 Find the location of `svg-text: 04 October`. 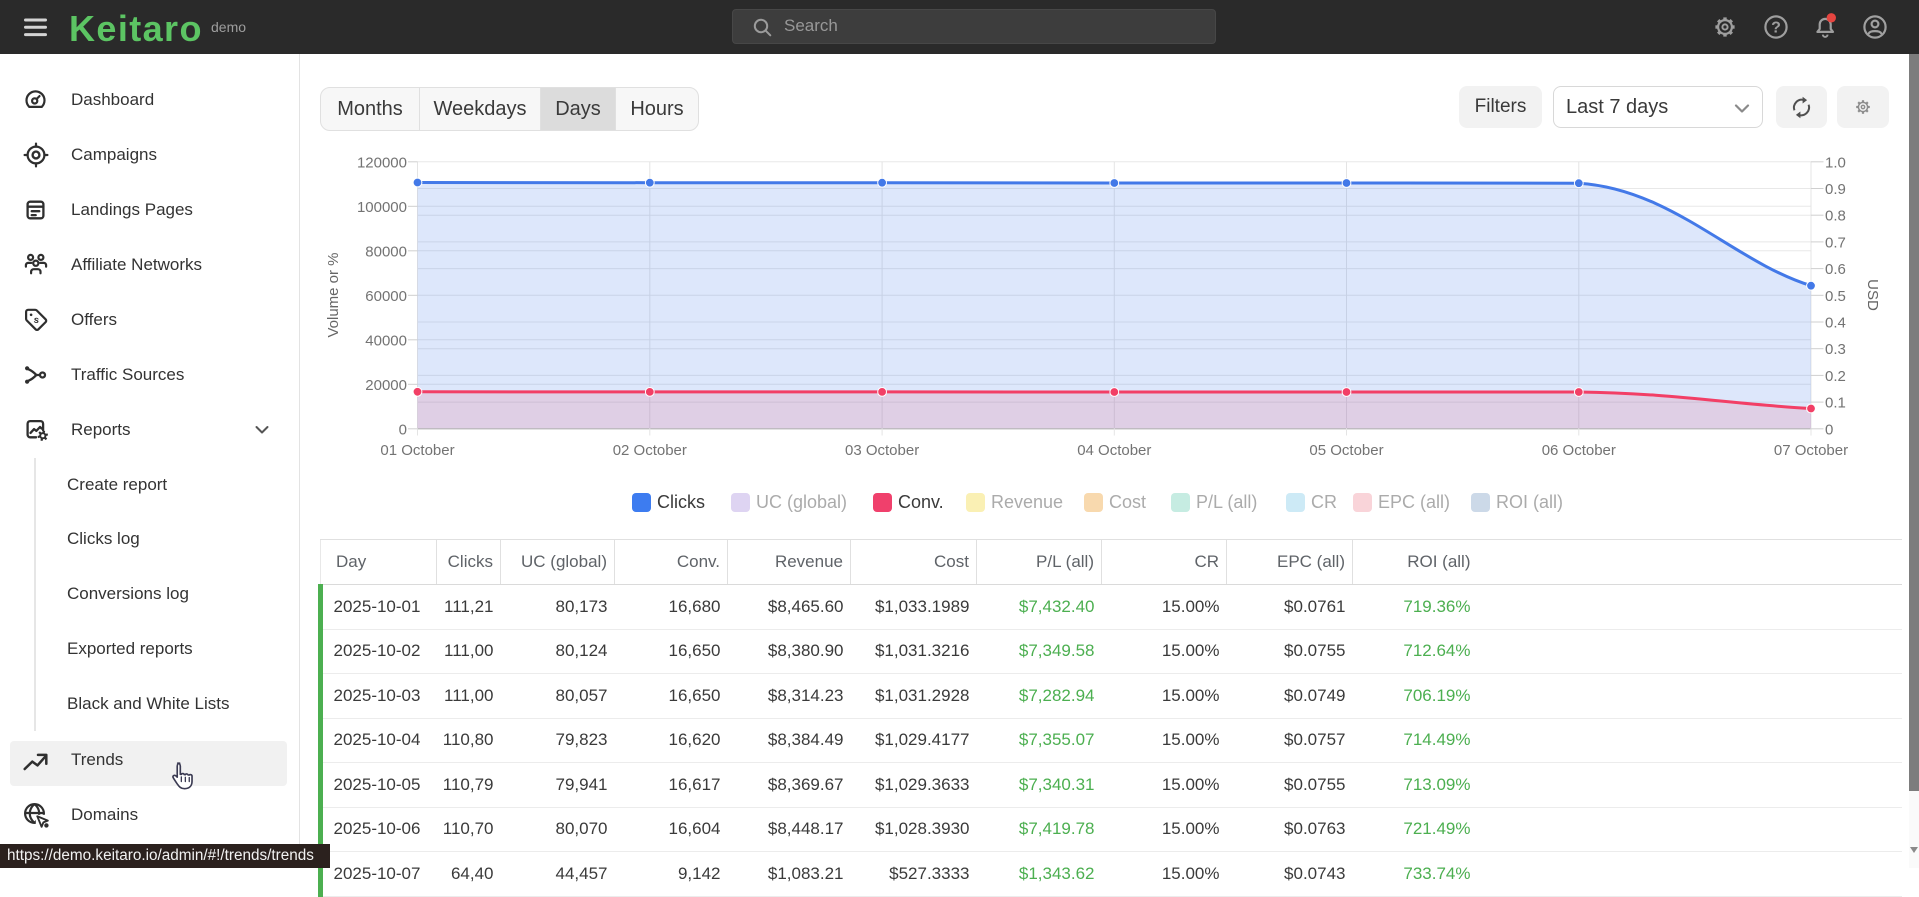

svg-text: 04 October is located at coordinates (1114, 450).